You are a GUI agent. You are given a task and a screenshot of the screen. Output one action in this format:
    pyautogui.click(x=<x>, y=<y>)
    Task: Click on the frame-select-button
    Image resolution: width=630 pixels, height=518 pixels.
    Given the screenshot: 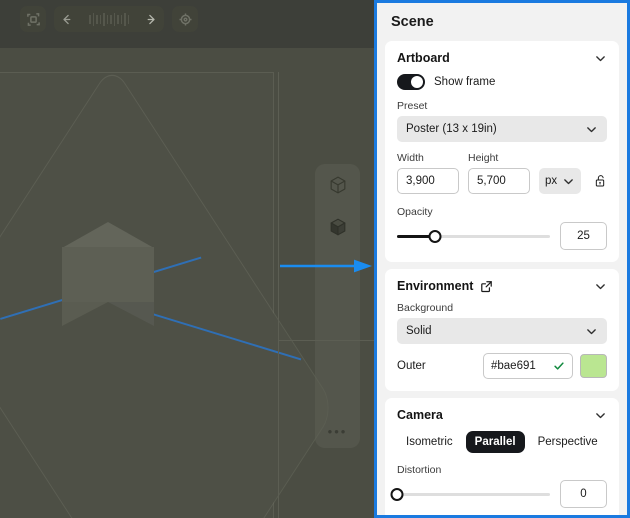 What is the action you would take?
    pyautogui.click(x=33, y=19)
    